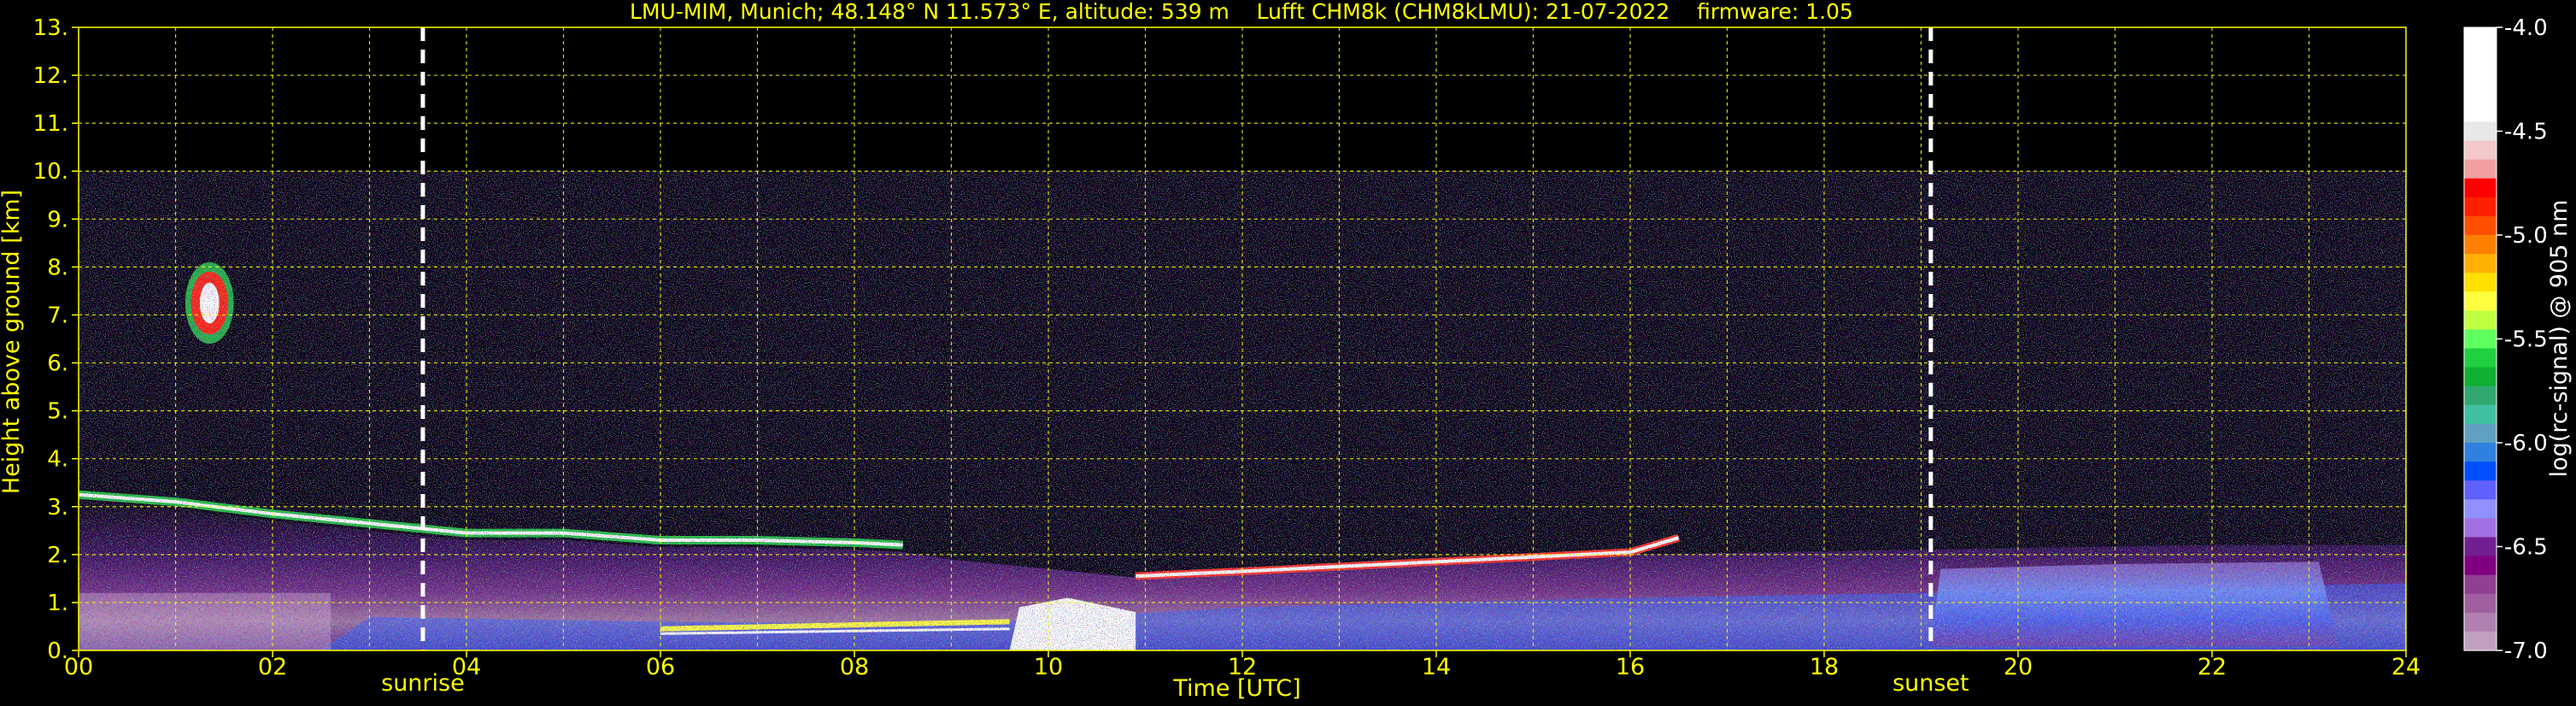 The width and height of the screenshot is (2576, 706). What do you see at coordinates (2526, 340) in the screenshot?
I see `colorbar-tick-label: -5.5` at bounding box center [2526, 340].